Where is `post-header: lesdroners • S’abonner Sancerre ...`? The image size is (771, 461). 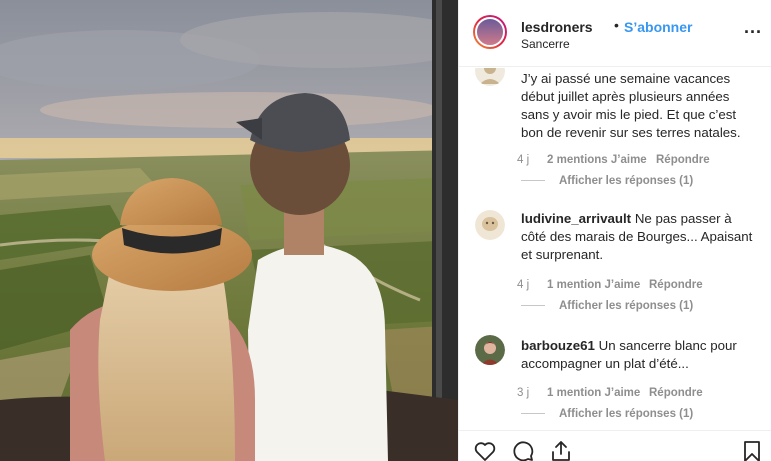 post-header: lesdroners • S’abonner Sancerre ... is located at coordinates (615, 33).